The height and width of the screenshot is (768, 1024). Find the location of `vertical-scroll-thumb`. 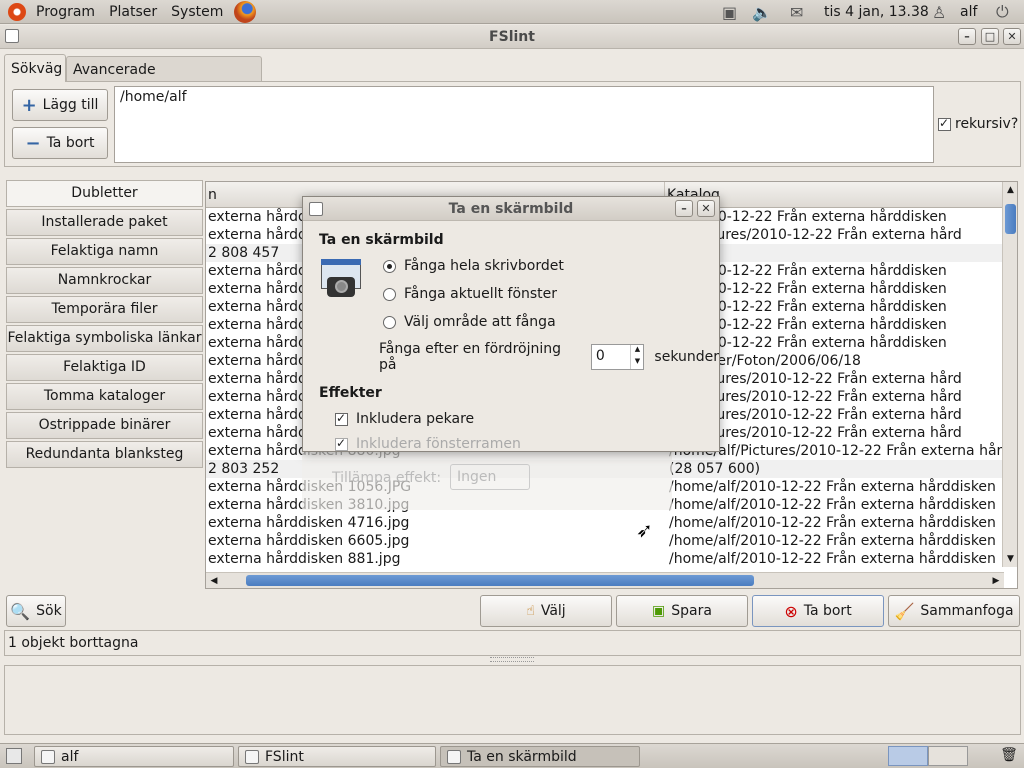

vertical-scroll-thumb is located at coordinates (1010, 219).